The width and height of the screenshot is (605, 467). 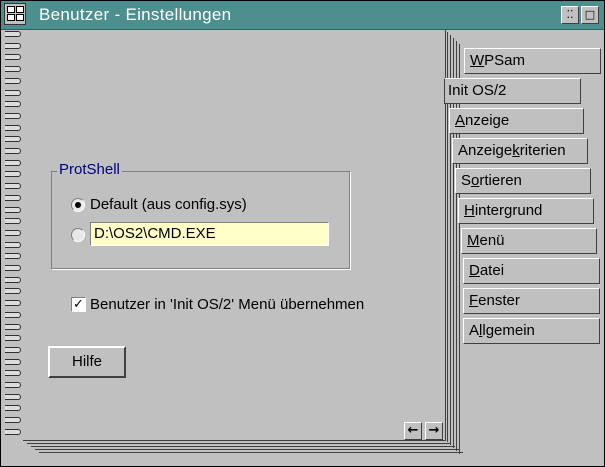 I want to click on maximize-button: □, so click(x=590, y=15).